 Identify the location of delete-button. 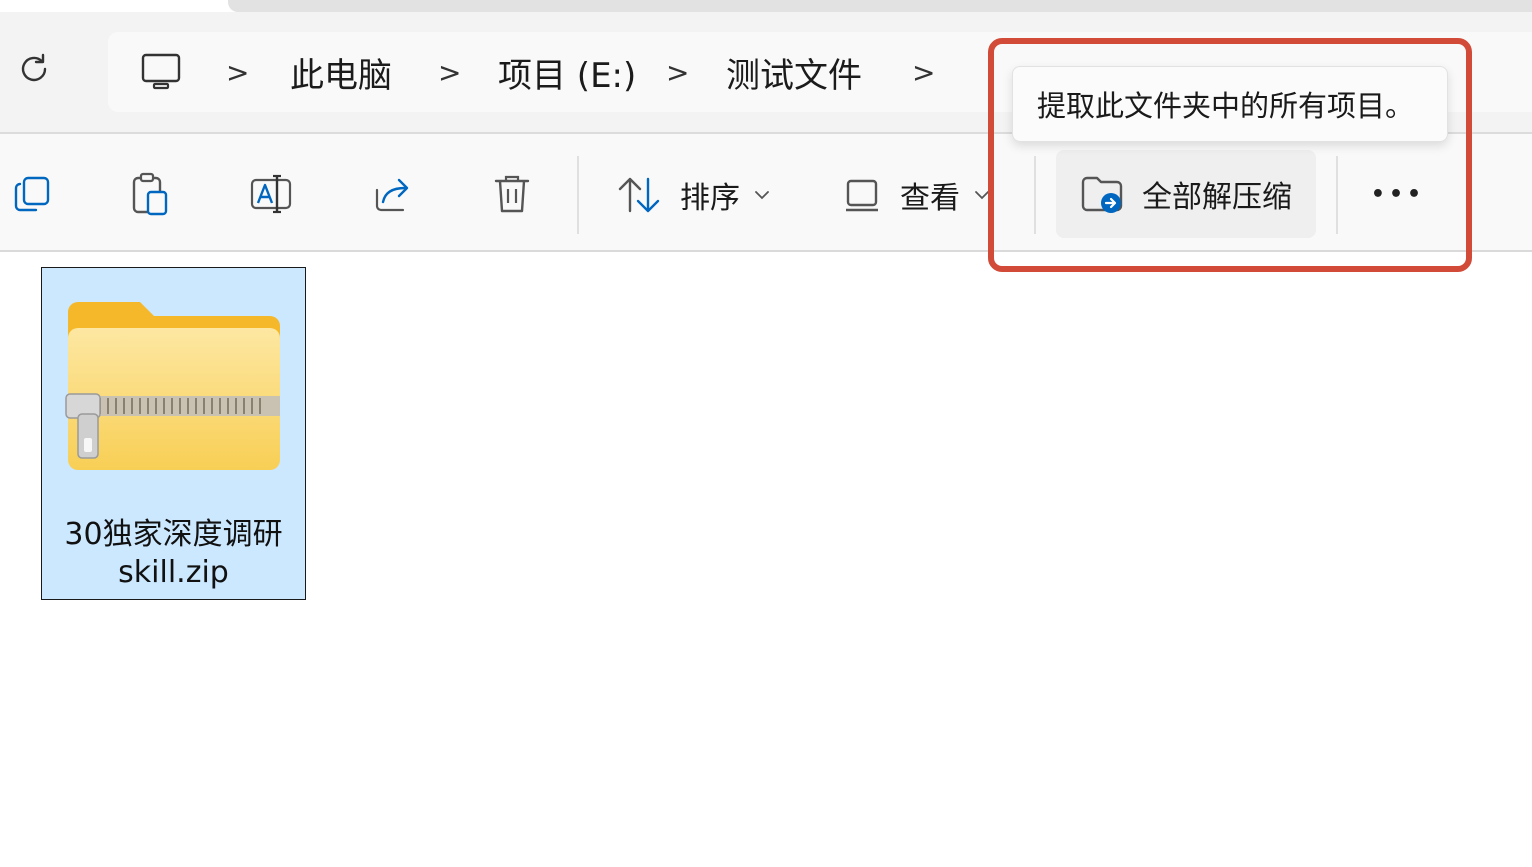
(512, 194).